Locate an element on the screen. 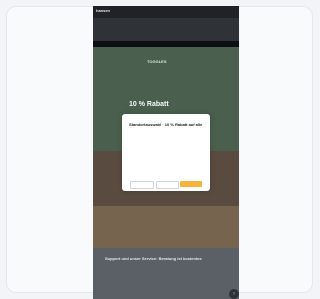 This screenshot has width=320, height=299. scroll-top-button: ↑ is located at coordinates (234, 294).